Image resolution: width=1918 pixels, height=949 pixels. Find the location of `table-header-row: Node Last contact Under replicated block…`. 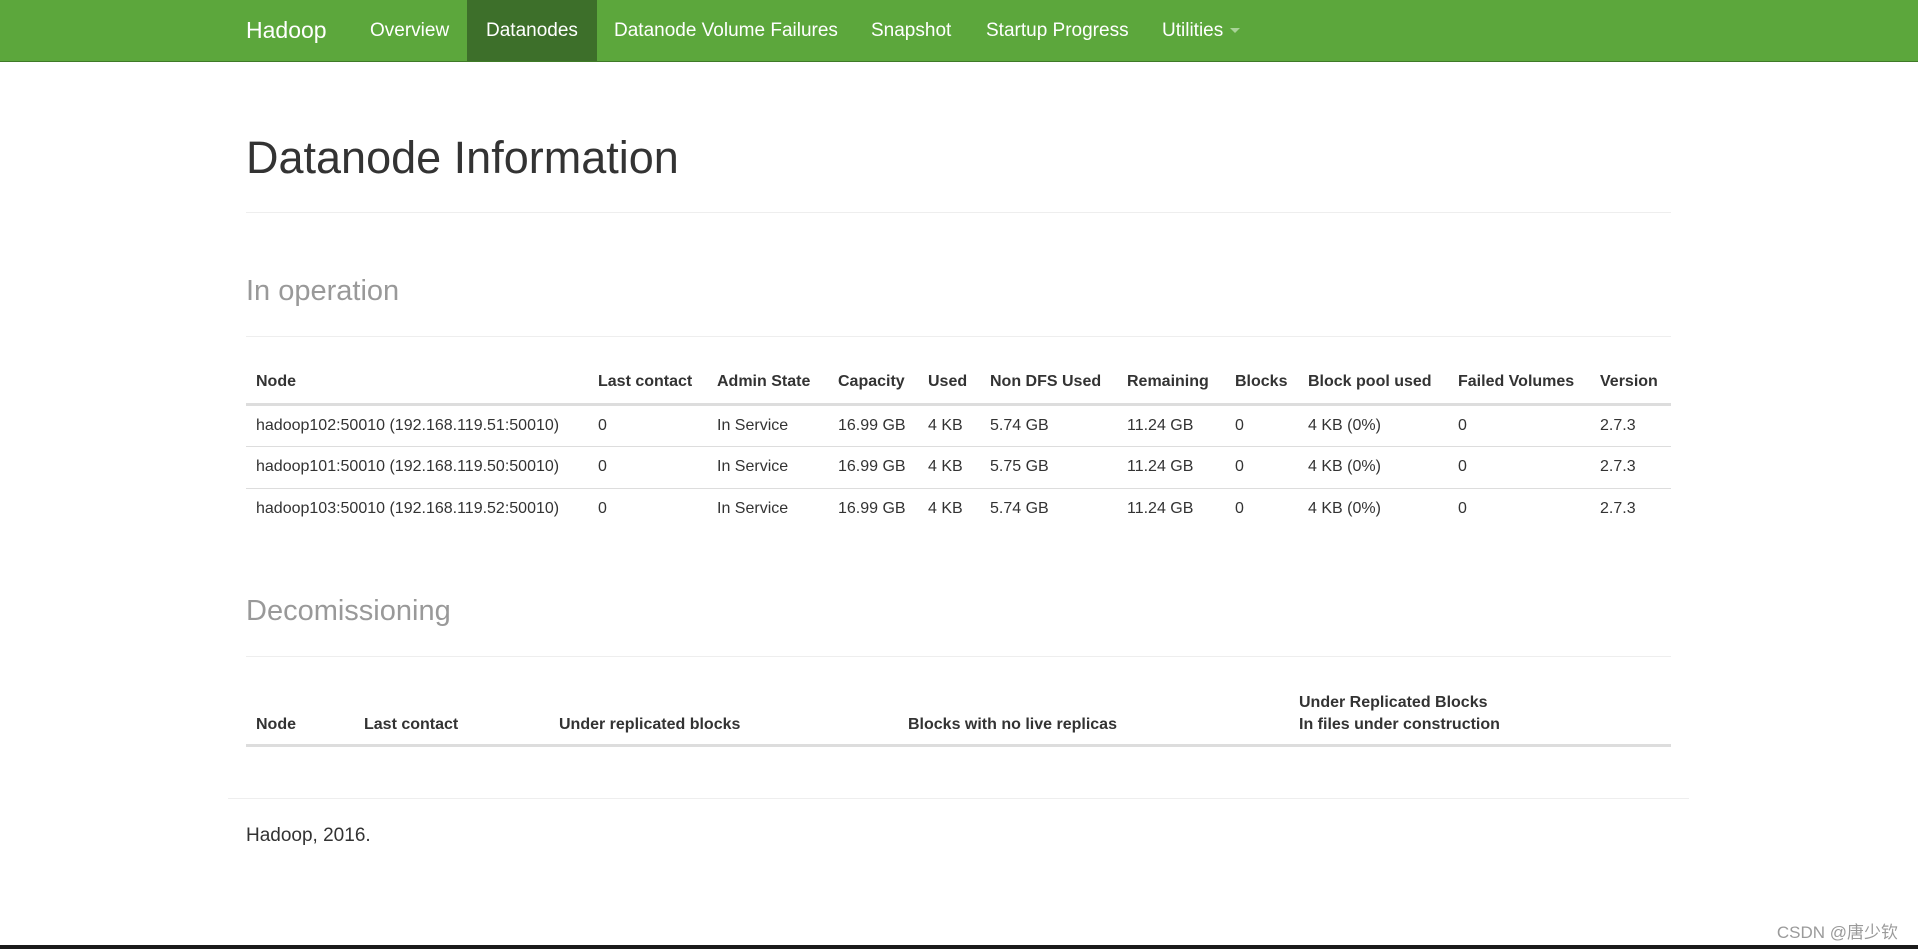

table-header-row: Node Last contact Under replicated block… is located at coordinates (958, 715).